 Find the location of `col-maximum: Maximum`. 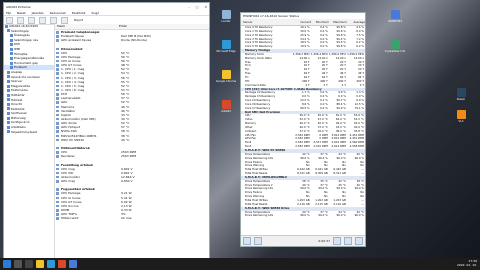

col-maximum: Maximum is located at coordinates (338, 22).